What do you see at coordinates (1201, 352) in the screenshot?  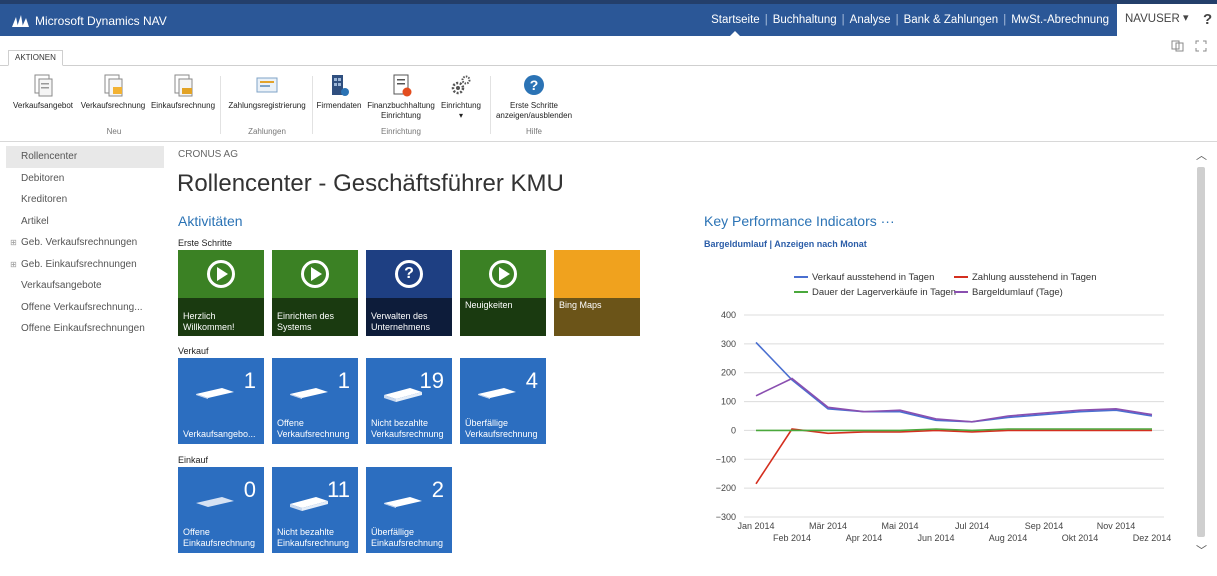 I see `scroll-thumb` at bounding box center [1201, 352].